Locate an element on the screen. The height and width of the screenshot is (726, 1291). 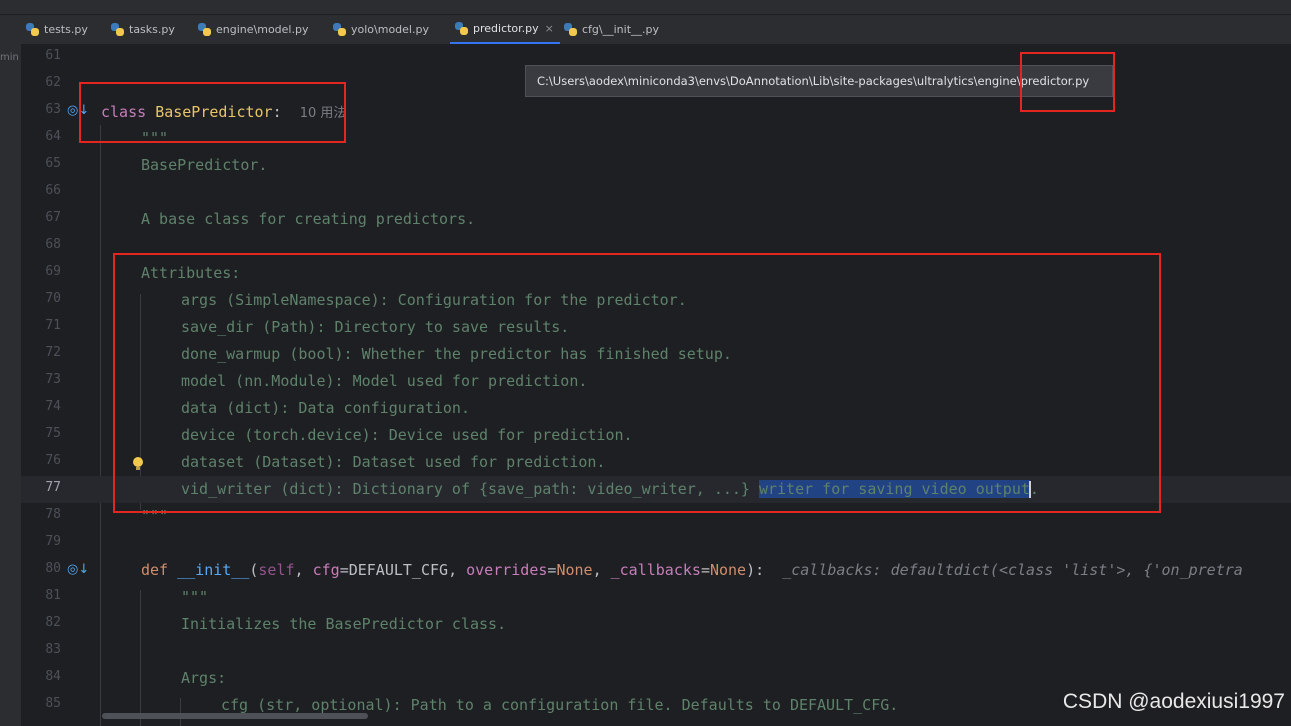
docstring-text: Args: is located at coordinates (204, 678).